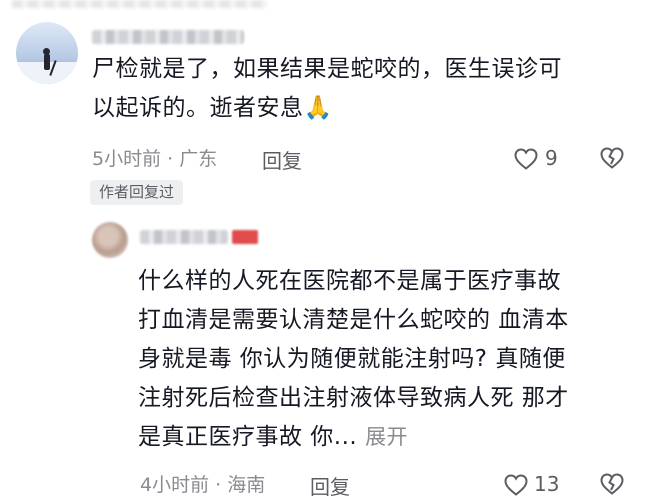 Image resolution: width=660 pixels, height=500 pixels. What do you see at coordinates (47, 53) in the screenshot?
I see `commenter-avatar` at bounding box center [47, 53].